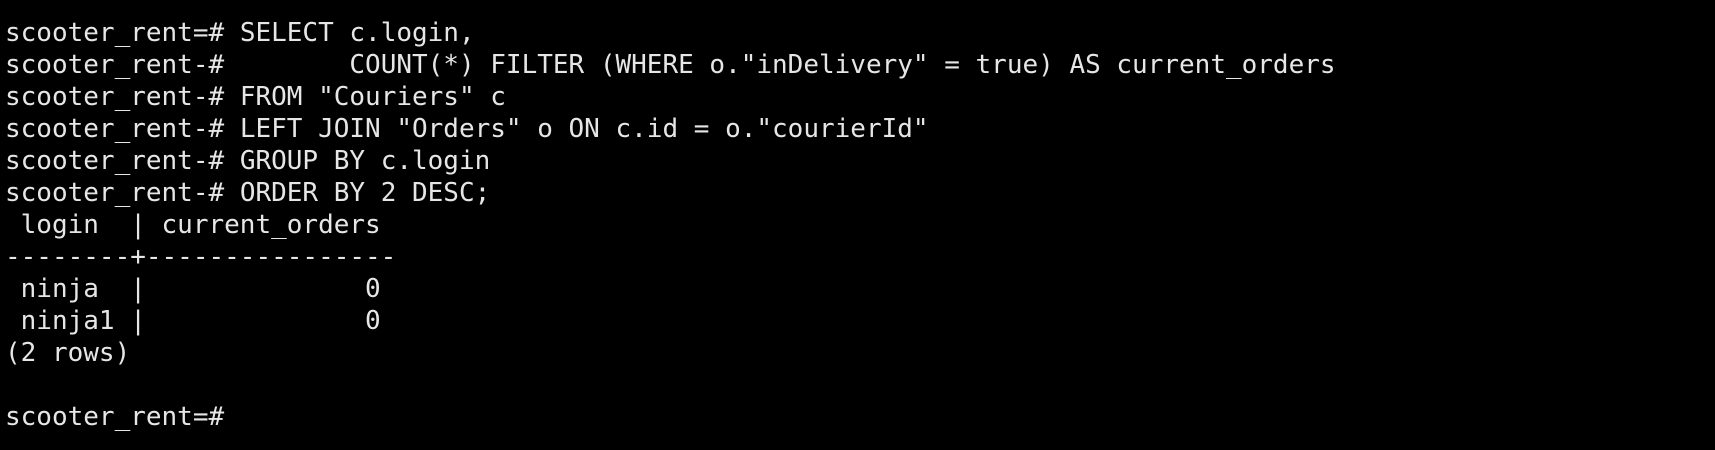 The width and height of the screenshot is (1715, 450). I want to click on result-row: ninja1 | 0, so click(193, 321).